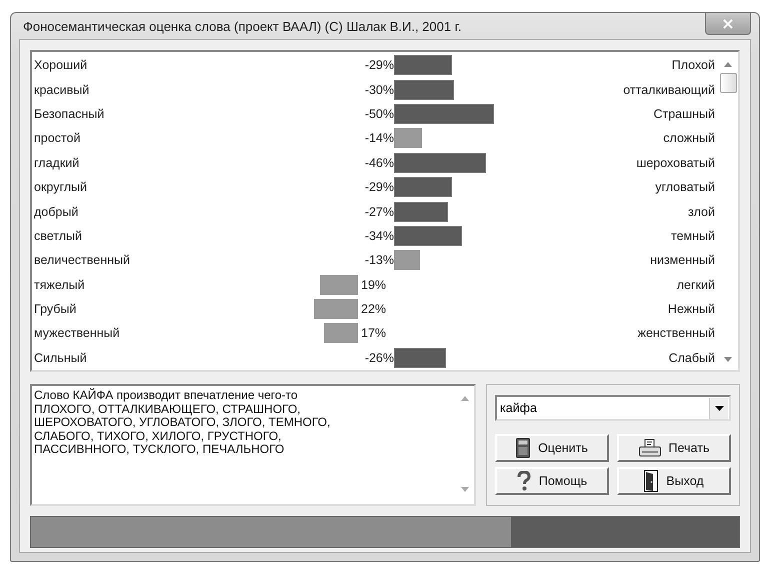 Image resolution: width=770 pixels, height=574 pixels. What do you see at coordinates (242, 26) in the screenshot?
I see `window-title: Фоносемантическая оценка слова (проект ВААЛ) (С) Шалак В.И., 2001 г.` at bounding box center [242, 26].